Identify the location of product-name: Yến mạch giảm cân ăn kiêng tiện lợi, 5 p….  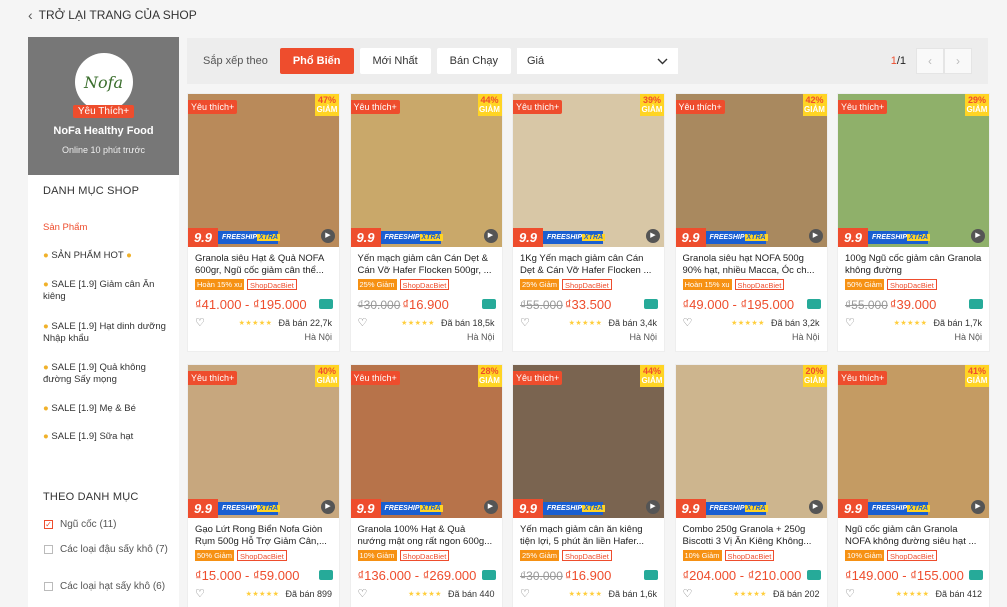
(582, 535).